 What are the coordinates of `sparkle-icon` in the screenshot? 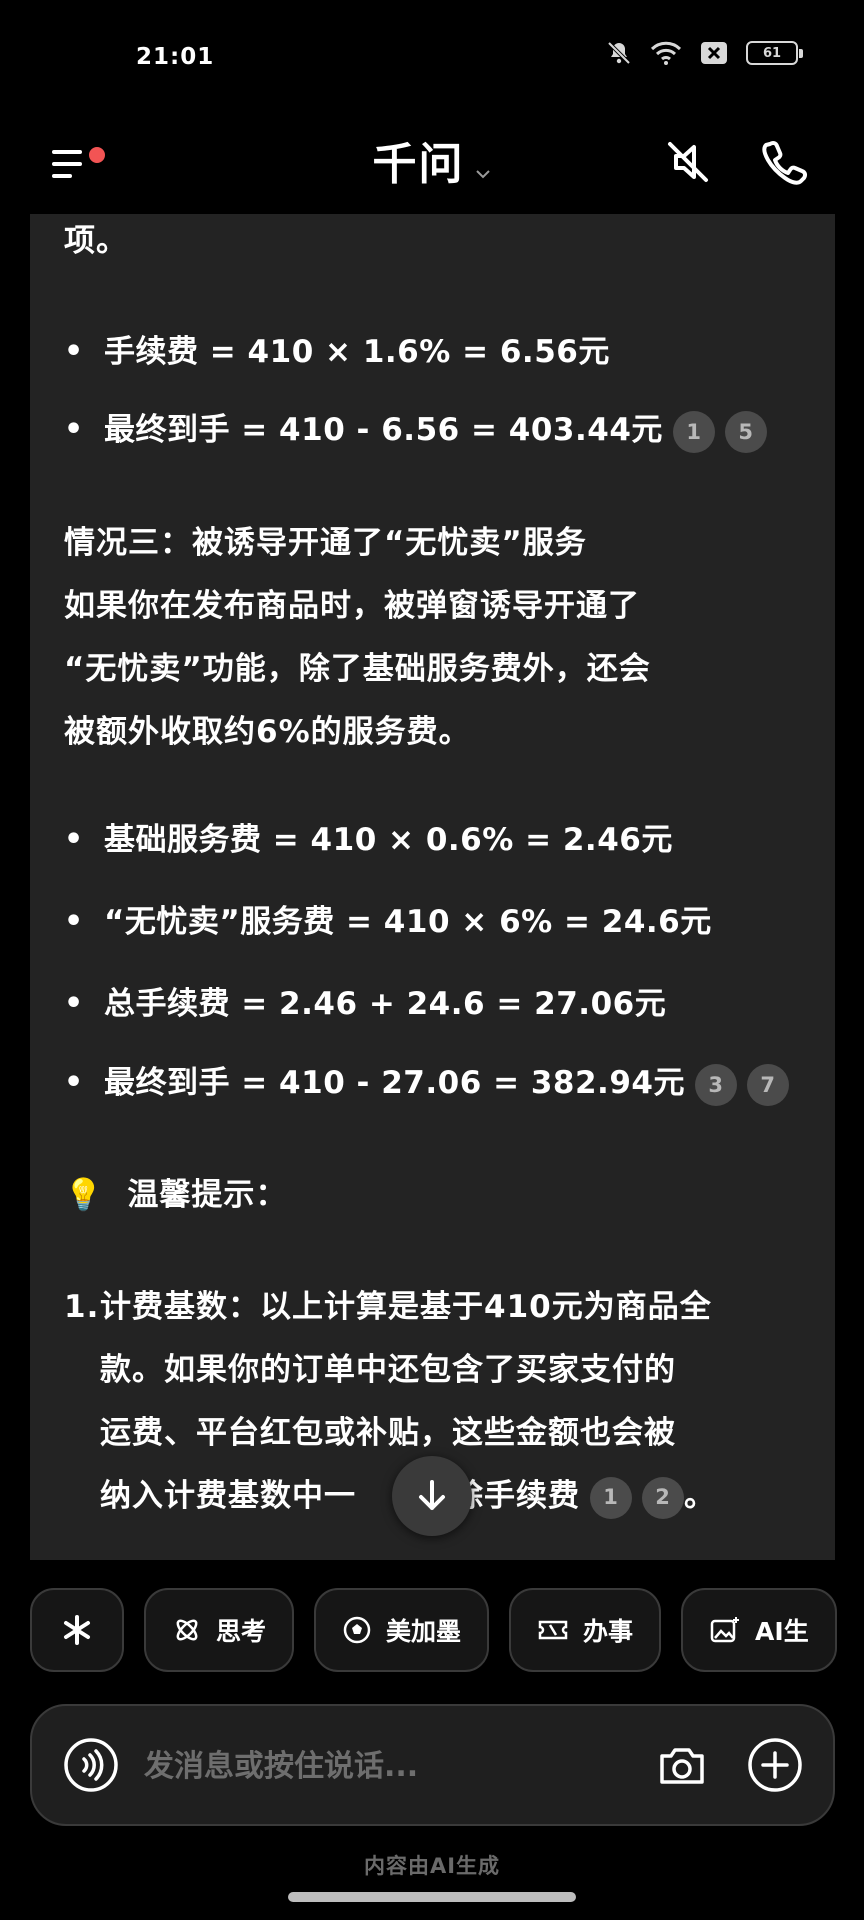 It's located at (77, 1630).